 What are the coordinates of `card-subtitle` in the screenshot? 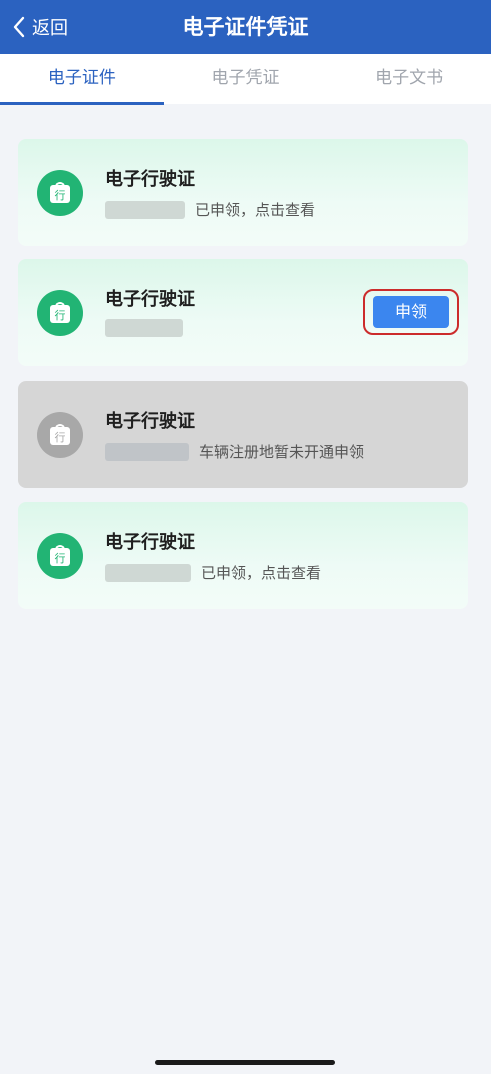 It's located at (149, 328).